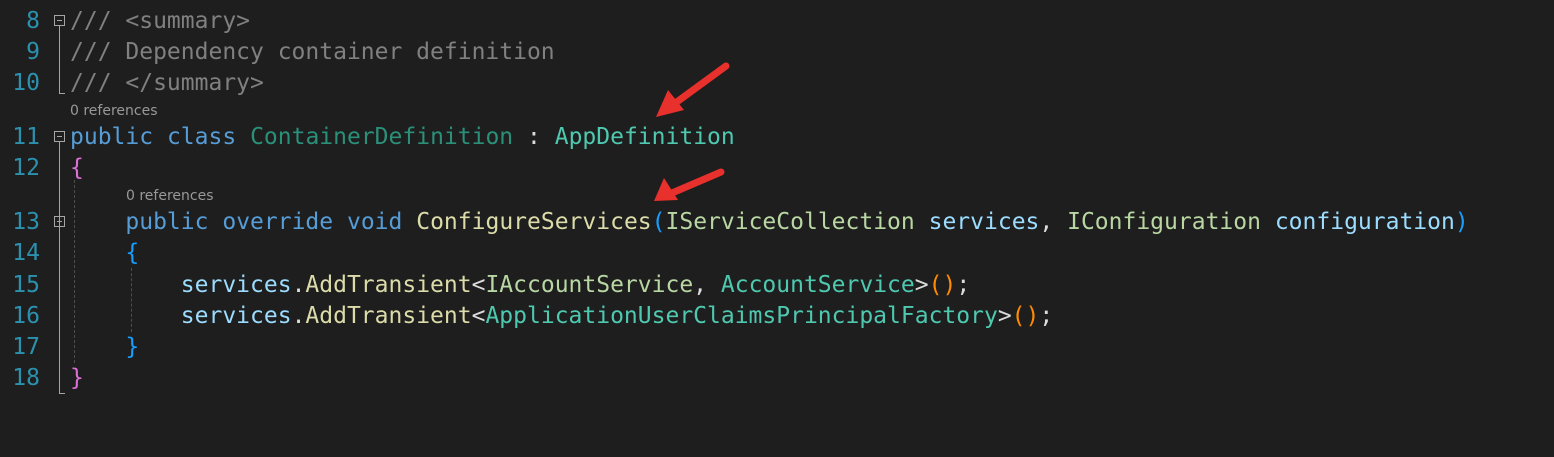  I want to click on code-token: </summary>, so click(194, 83).